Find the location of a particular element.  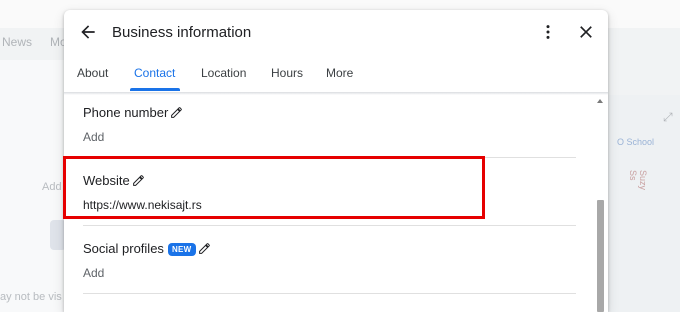

background-road-label: Suzy Ss is located at coordinates (638, 180).